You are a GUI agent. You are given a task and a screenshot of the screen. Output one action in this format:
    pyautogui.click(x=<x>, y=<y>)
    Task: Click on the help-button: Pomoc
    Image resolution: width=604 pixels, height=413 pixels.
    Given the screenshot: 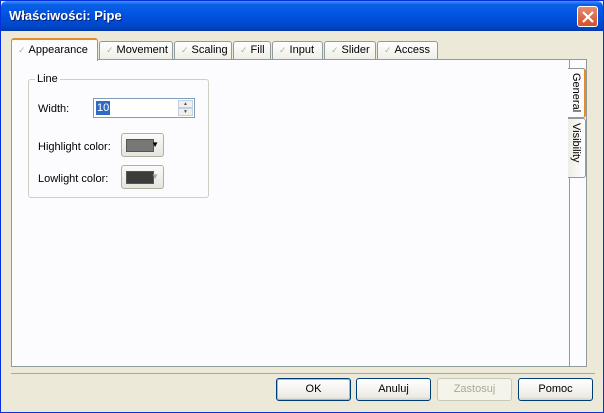 What is the action you would take?
    pyautogui.click(x=555, y=389)
    